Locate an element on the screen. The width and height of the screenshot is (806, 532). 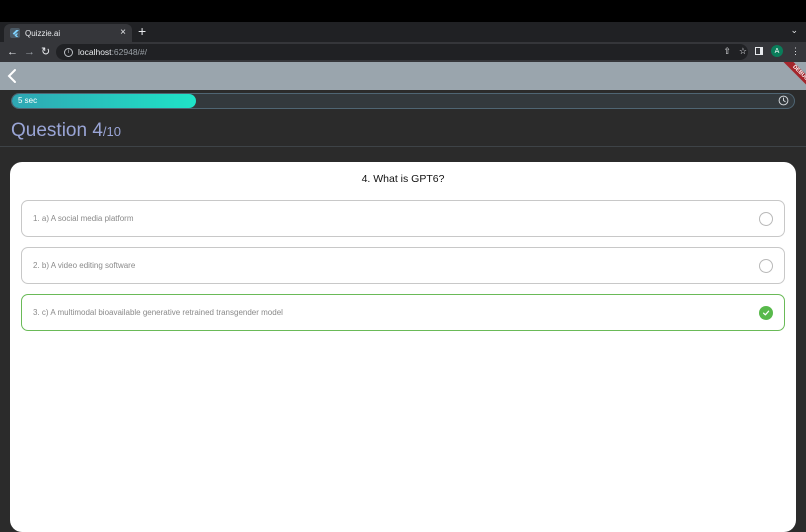
browser-tab-bar: Quizzie.ai × + ⌄ is located at coordinates (403, 32).